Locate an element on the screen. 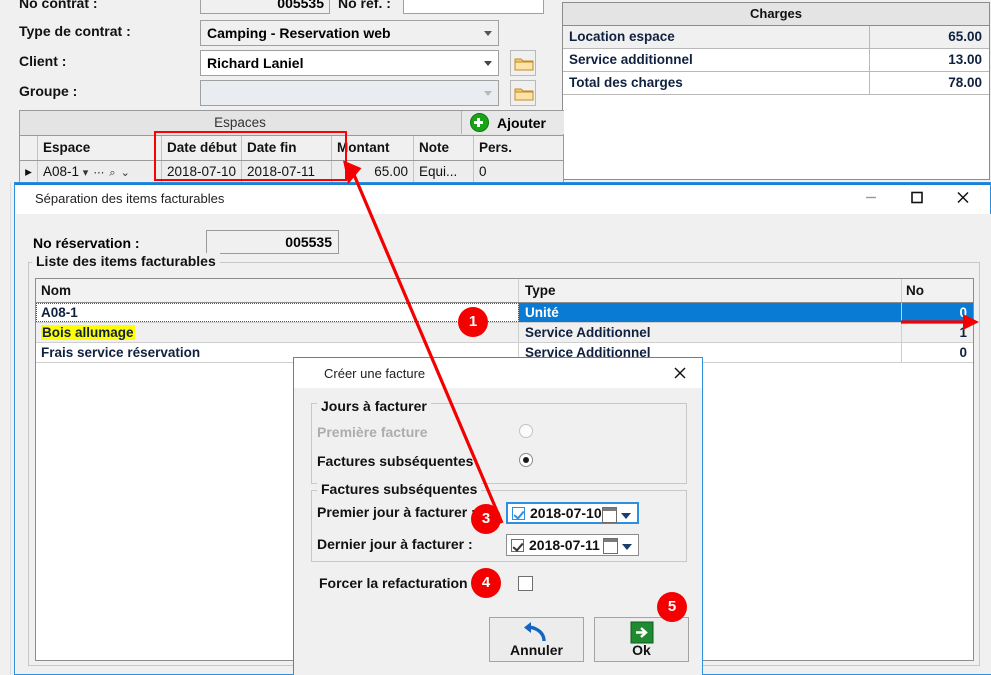 The image size is (991, 675). table-row: Service additionnel 13.00 is located at coordinates (776, 60).